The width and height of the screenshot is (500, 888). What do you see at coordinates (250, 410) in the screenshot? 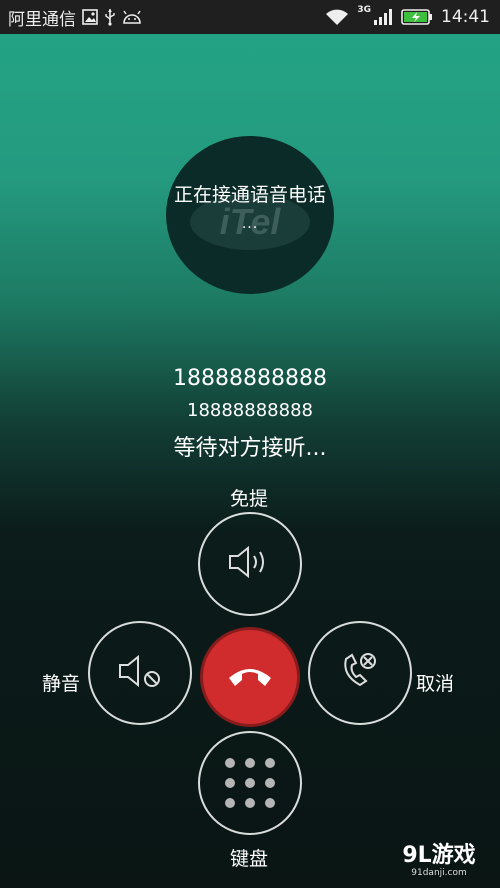
I see `caller-number-secondary: 18888888888` at bounding box center [250, 410].